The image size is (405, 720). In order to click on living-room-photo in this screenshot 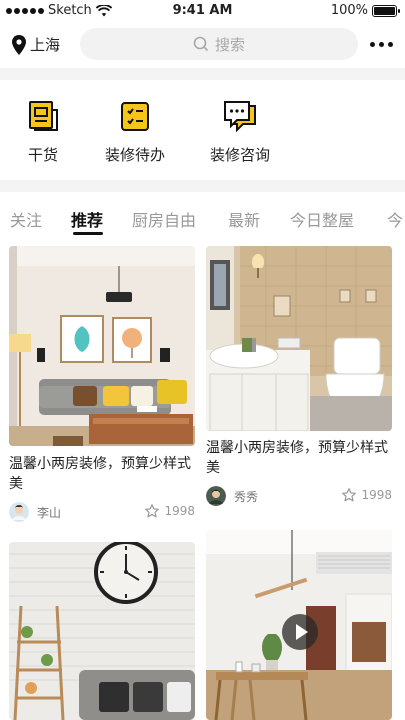, I will do `click(102, 346)`.